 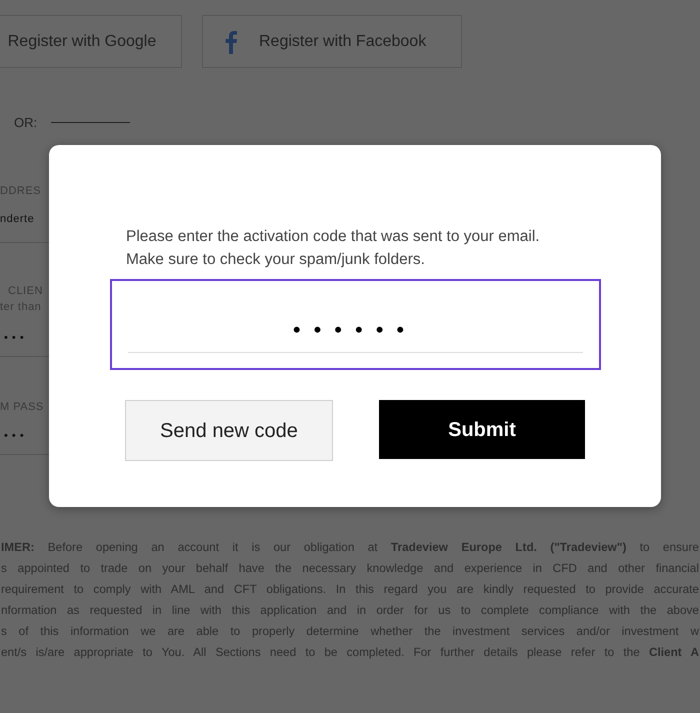 I want to click on disclaimer-text: IMER: Before opening an account it is our obligation at Tradeview Europe Ltd. ("Tradeview") to ensure, so click(x=350, y=547).